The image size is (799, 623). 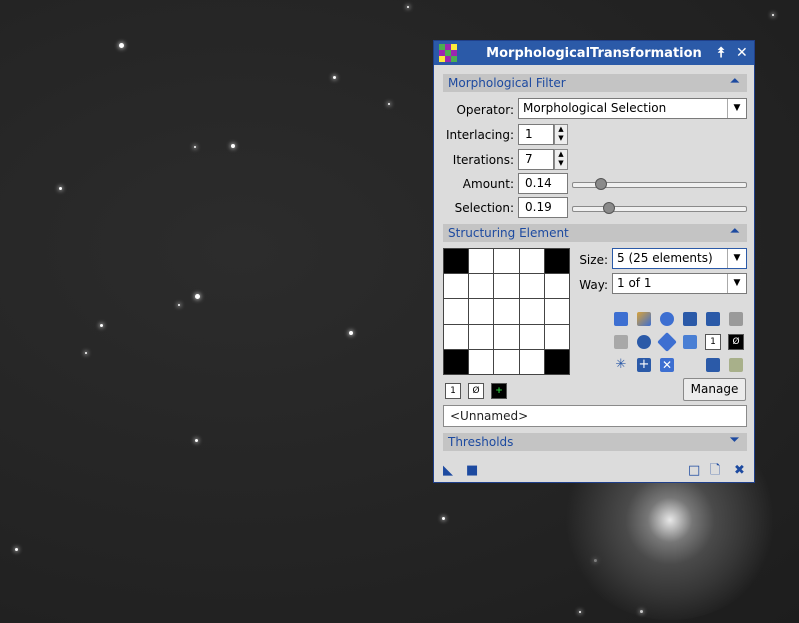 What do you see at coordinates (736, 365) in the screenshot?
I see `export-icon` at bounding box center [736, 365].